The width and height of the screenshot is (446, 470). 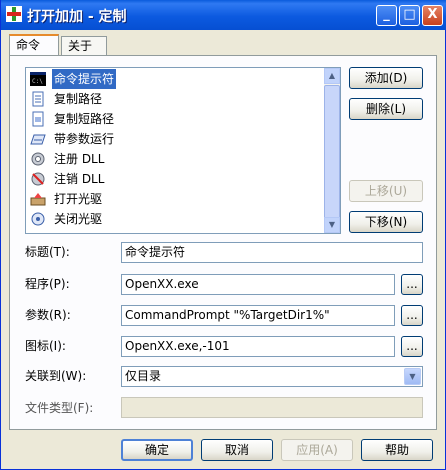 I want to click on close-icon: X, so click(x=432, y=14).